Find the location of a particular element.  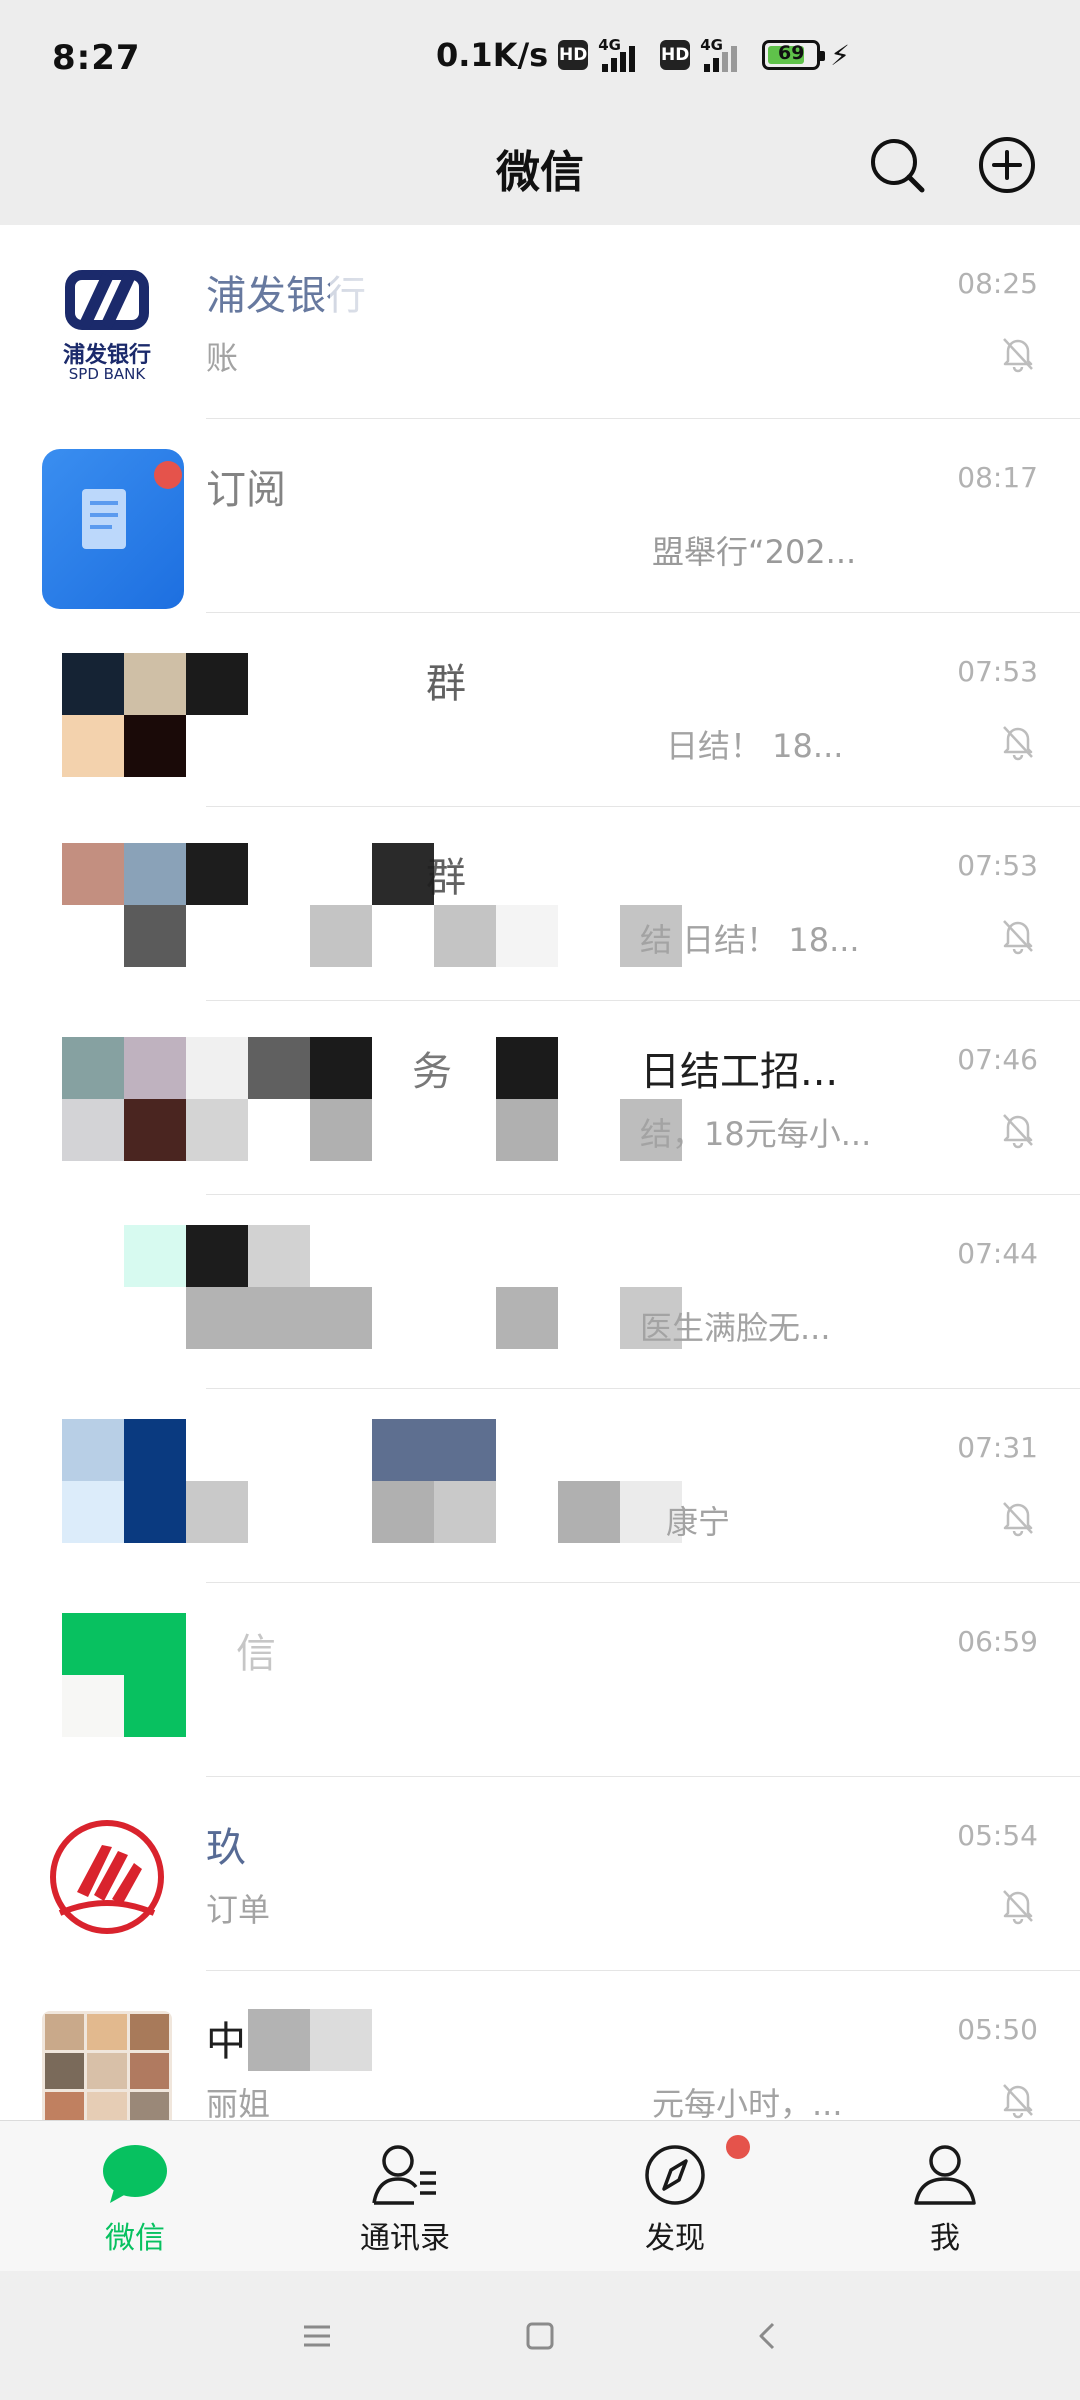

tab-contacts: 通讯录 is located at coordinates (405, 2196).